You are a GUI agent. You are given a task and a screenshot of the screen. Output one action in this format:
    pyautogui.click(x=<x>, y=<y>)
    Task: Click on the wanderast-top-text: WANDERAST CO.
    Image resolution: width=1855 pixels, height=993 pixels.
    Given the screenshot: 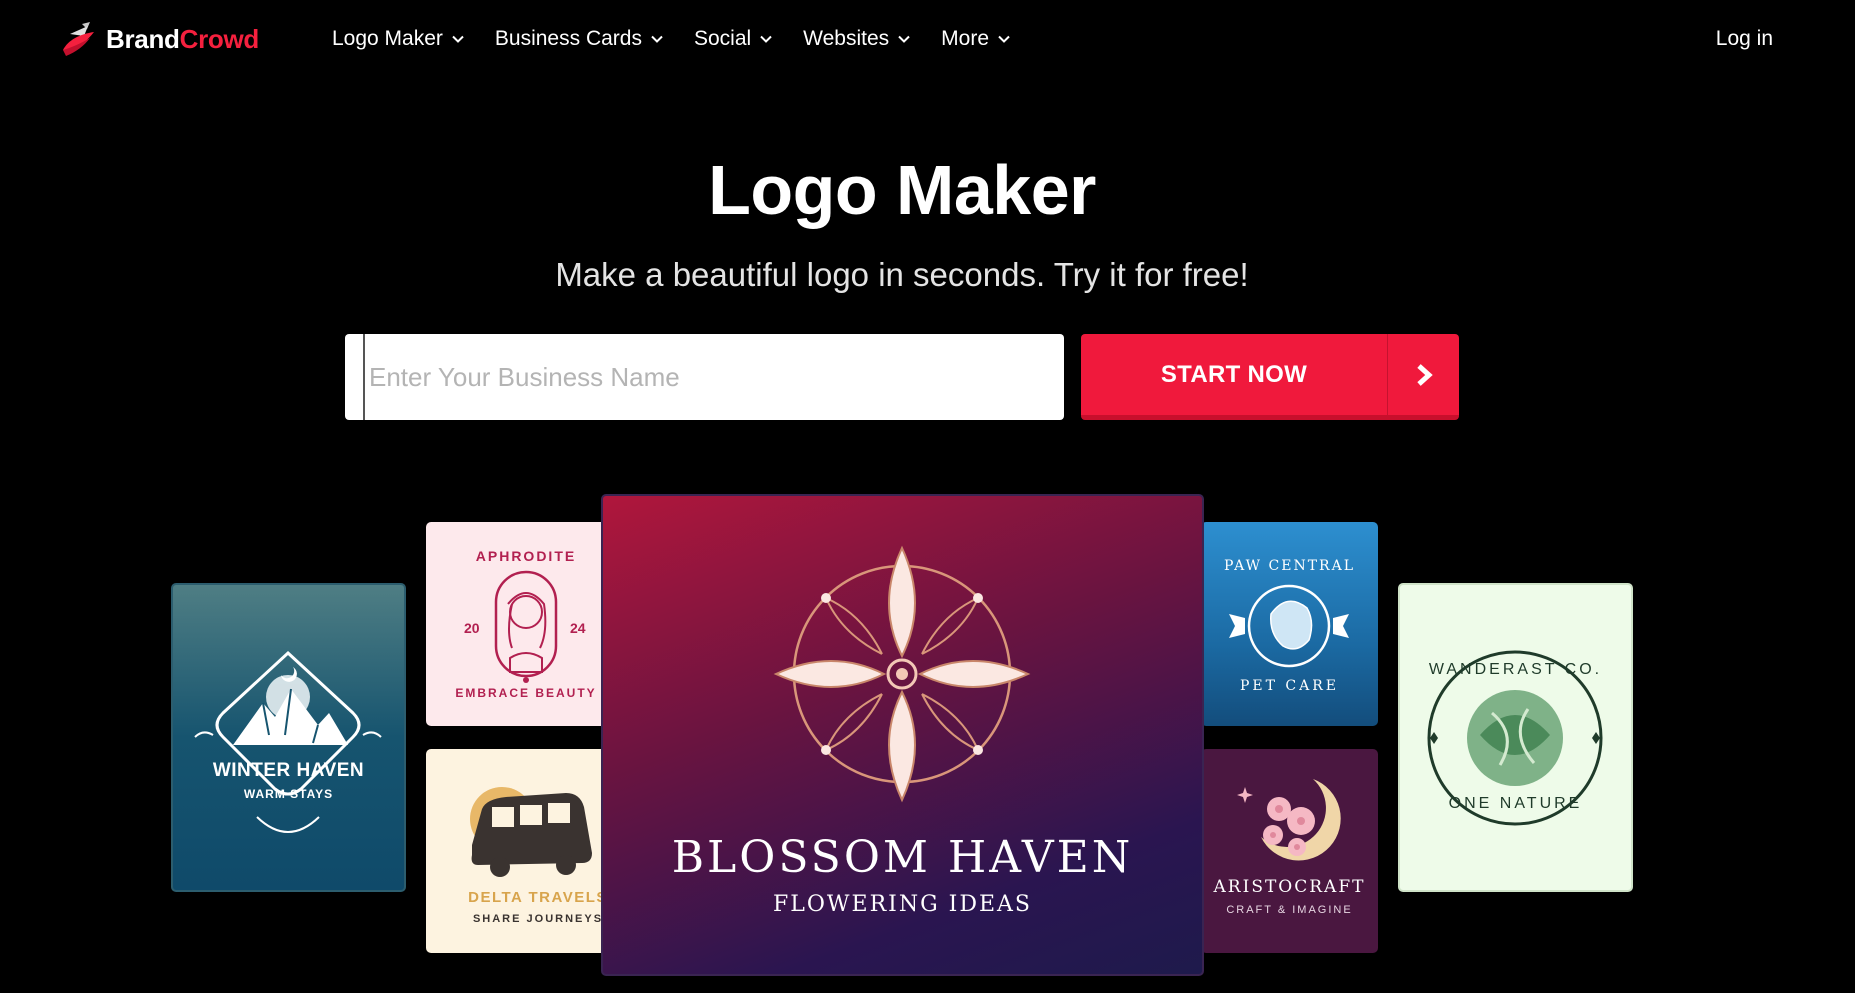 What is the action you would take?
    pyautogui.click(x=1515, y=669)
    